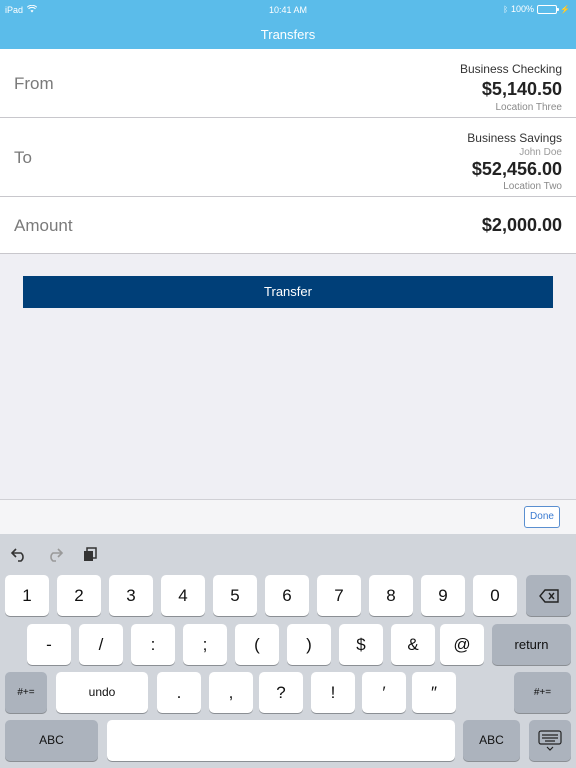 This screenshot has height=768, width=576. I want to click on key-7: 7, so click(339, 595).